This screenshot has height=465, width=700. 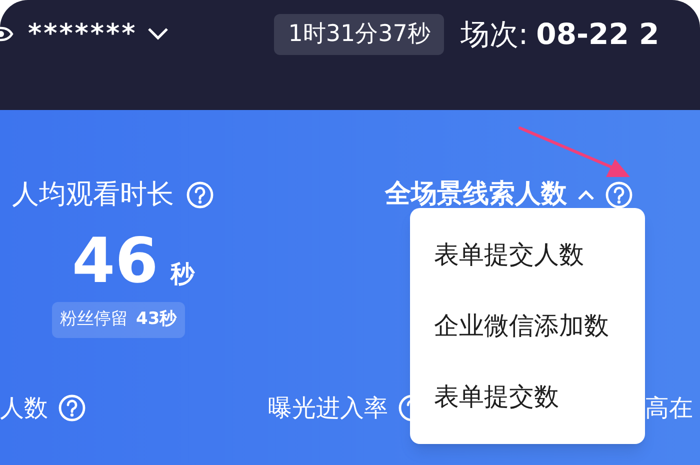 I want to click on metric-title: 高在, so click(x=669, y=408).